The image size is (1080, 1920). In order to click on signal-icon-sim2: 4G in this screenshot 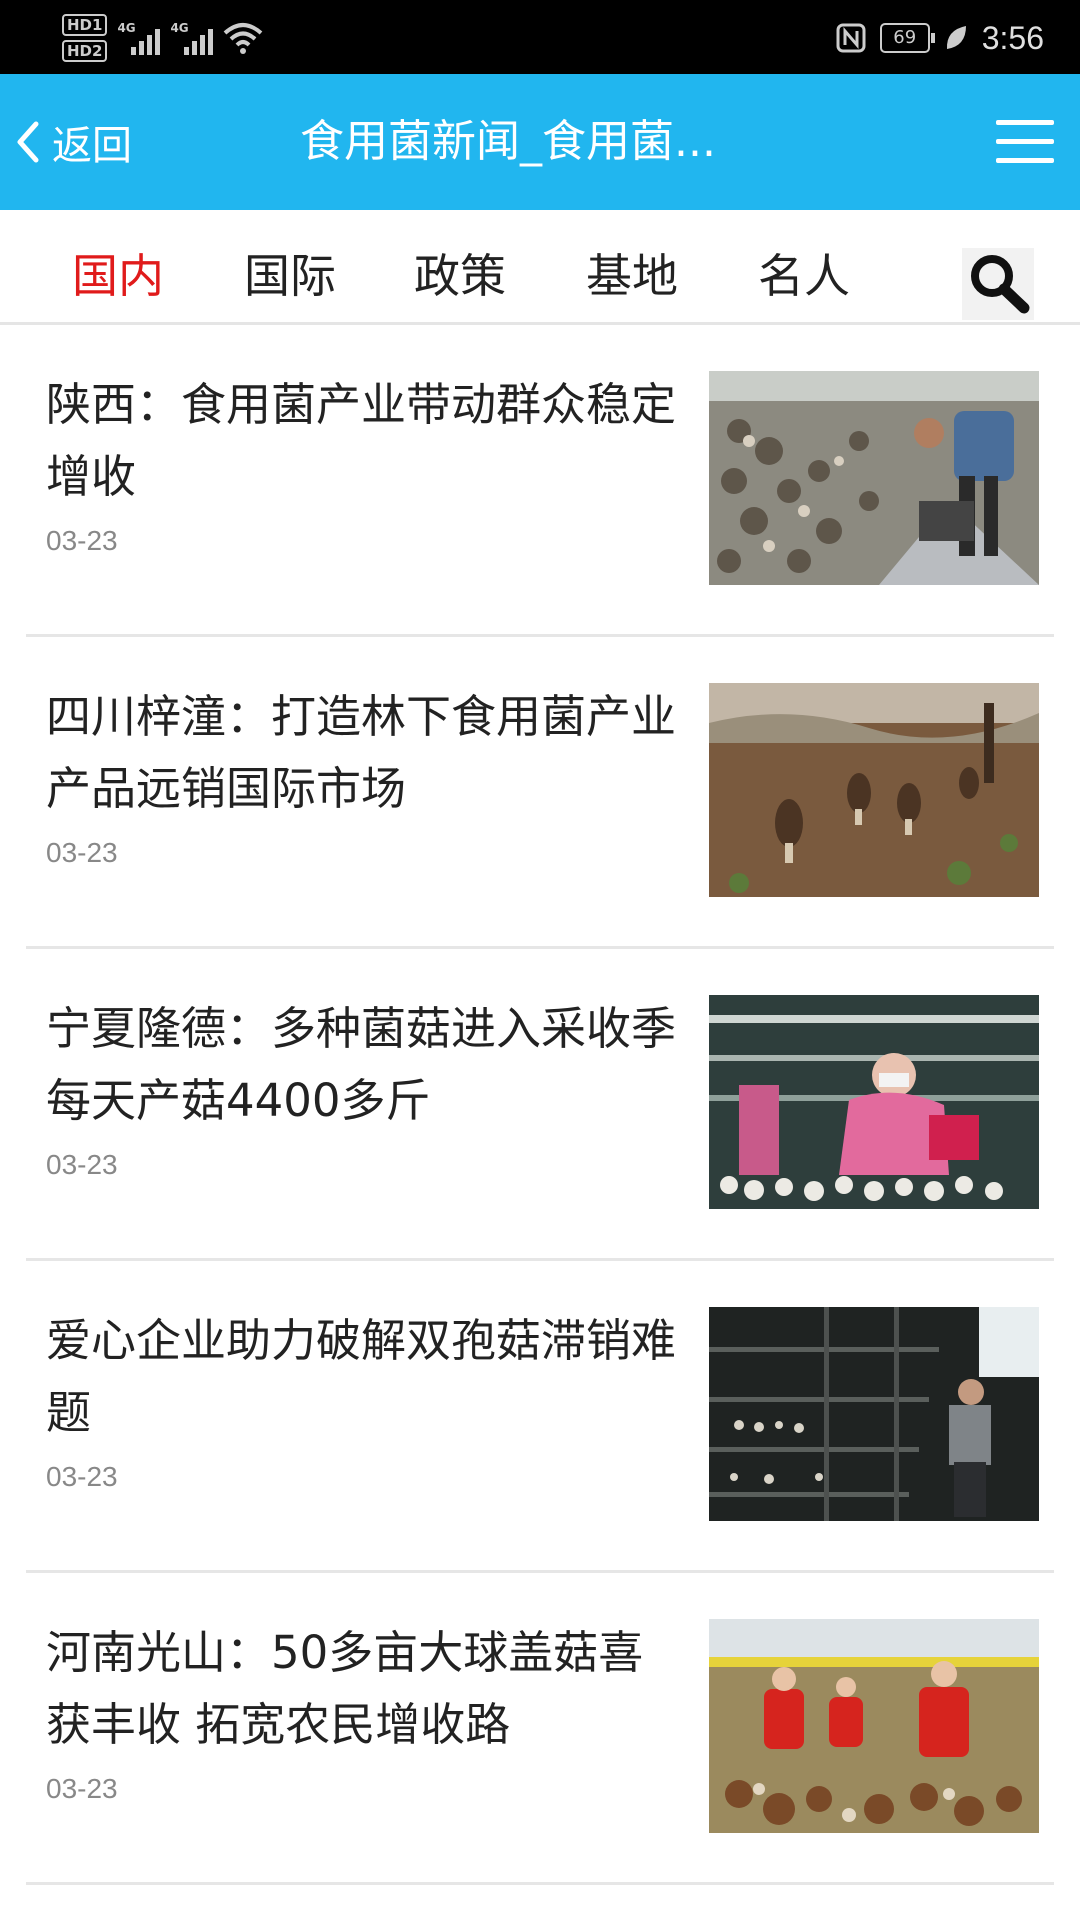, I will do `click(192, 38)`.